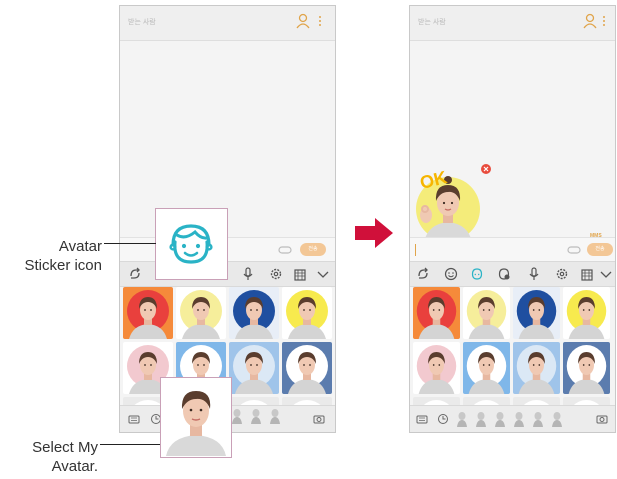 This screenshot has height=479, width=617. I want to click on avatar-sticker-callout-label: Avatar Sticker icon, so click(63, 256).